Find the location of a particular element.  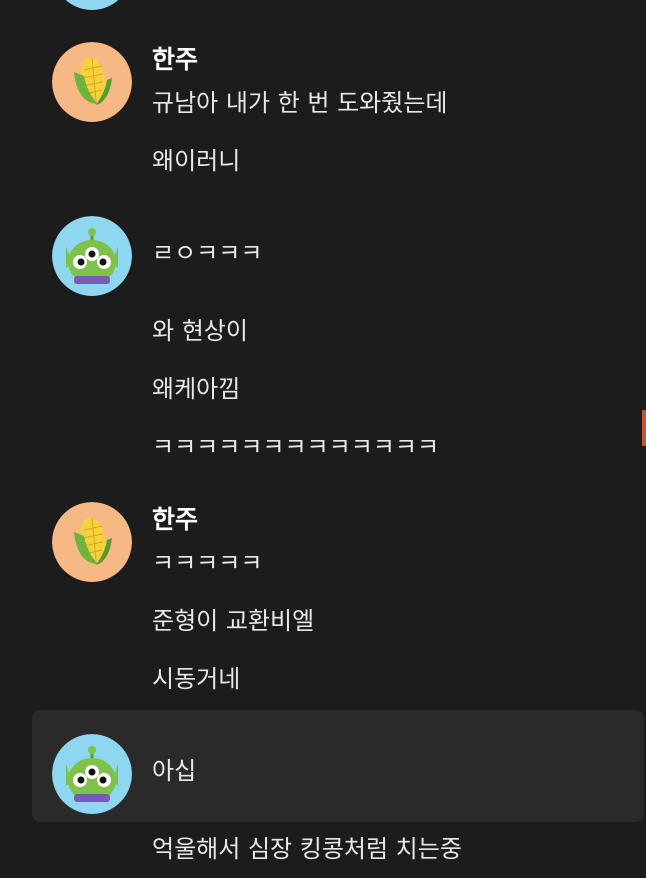

message-text: ㄹㅇㅋㅋㅋ is located at coordinates (207, 253).